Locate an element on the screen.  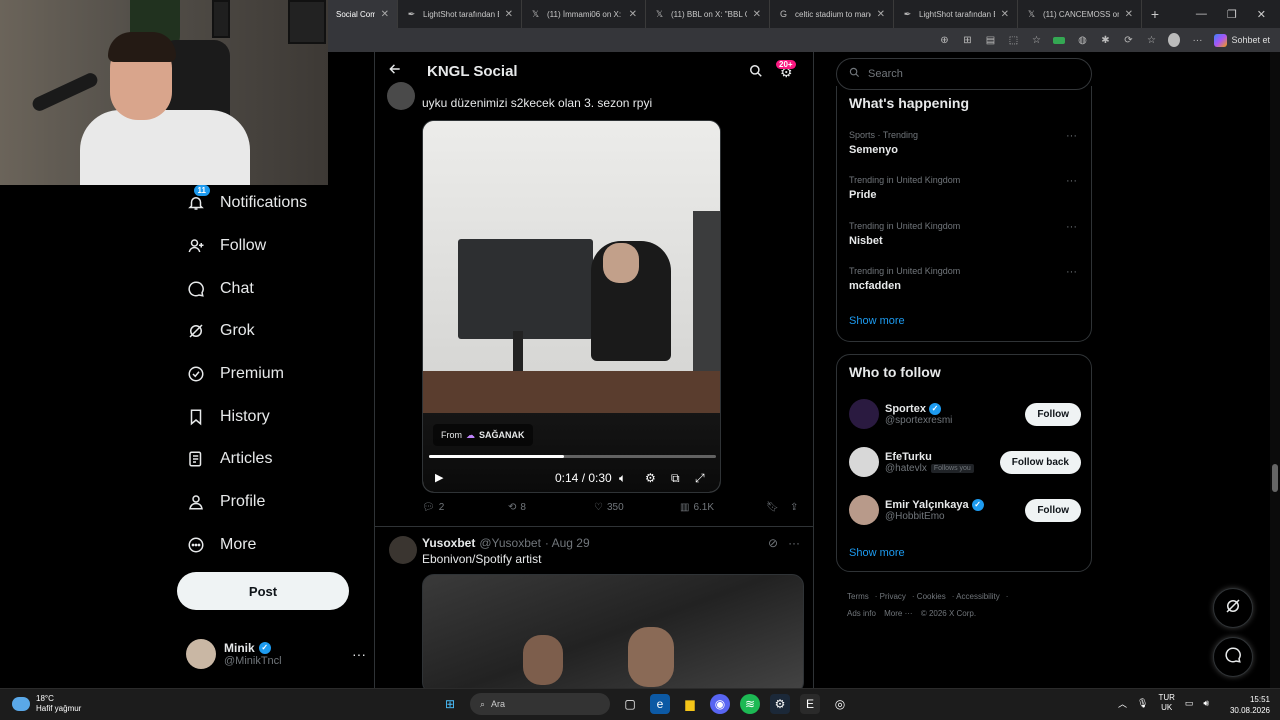
nav-item-history: History is located at coordinates (228, 417).